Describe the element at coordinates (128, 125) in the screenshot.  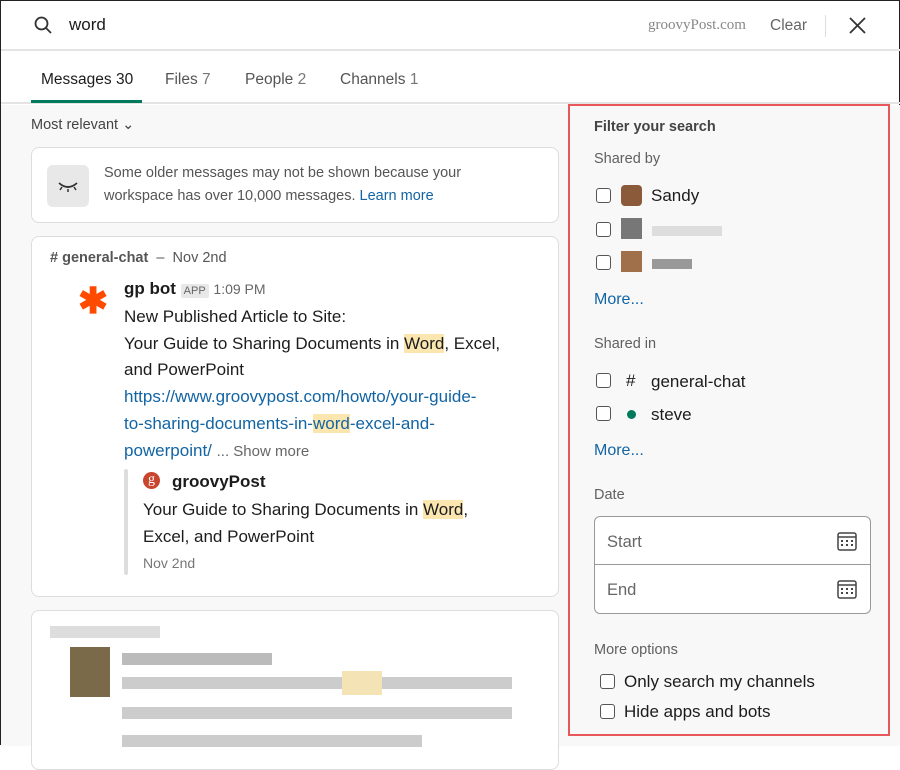
I see `chevron-down-icon: ⌄` at that location.